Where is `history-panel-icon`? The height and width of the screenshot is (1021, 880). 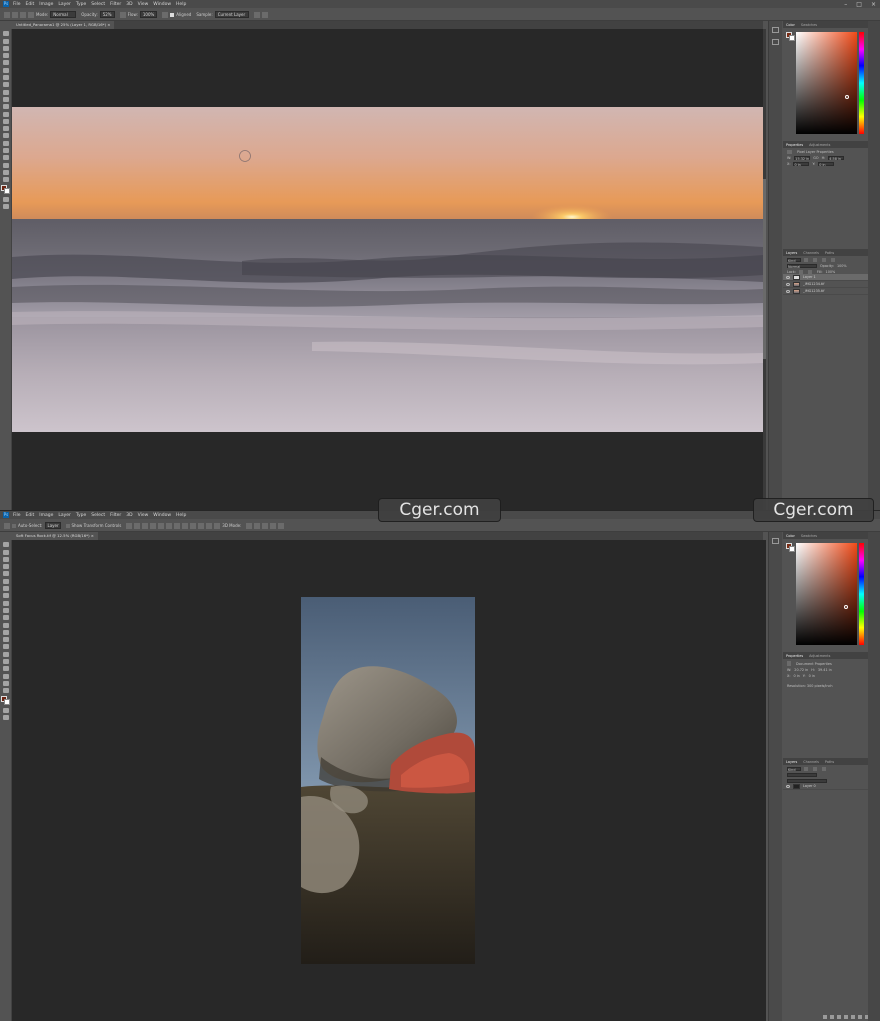
history-panel-icon is located at coordinates (775, 541).